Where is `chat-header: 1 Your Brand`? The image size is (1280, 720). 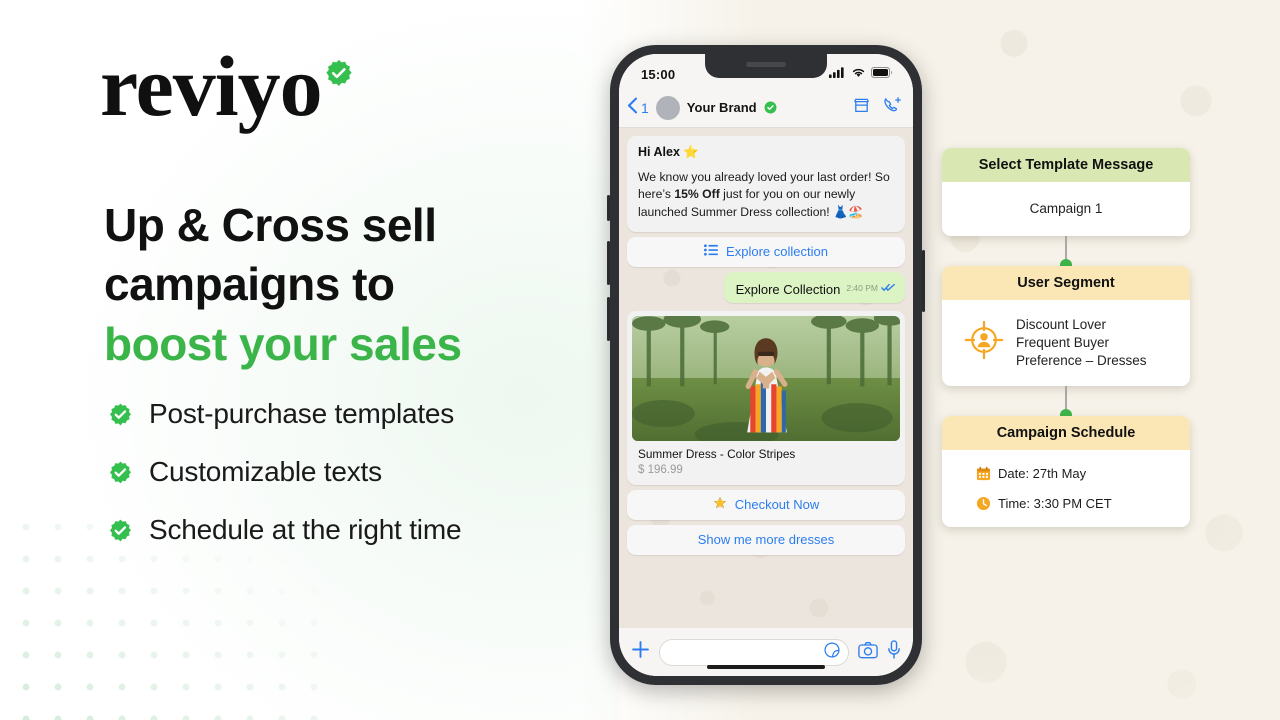 chat-header: 1 Your Brand is located at coordinates (766, 108).